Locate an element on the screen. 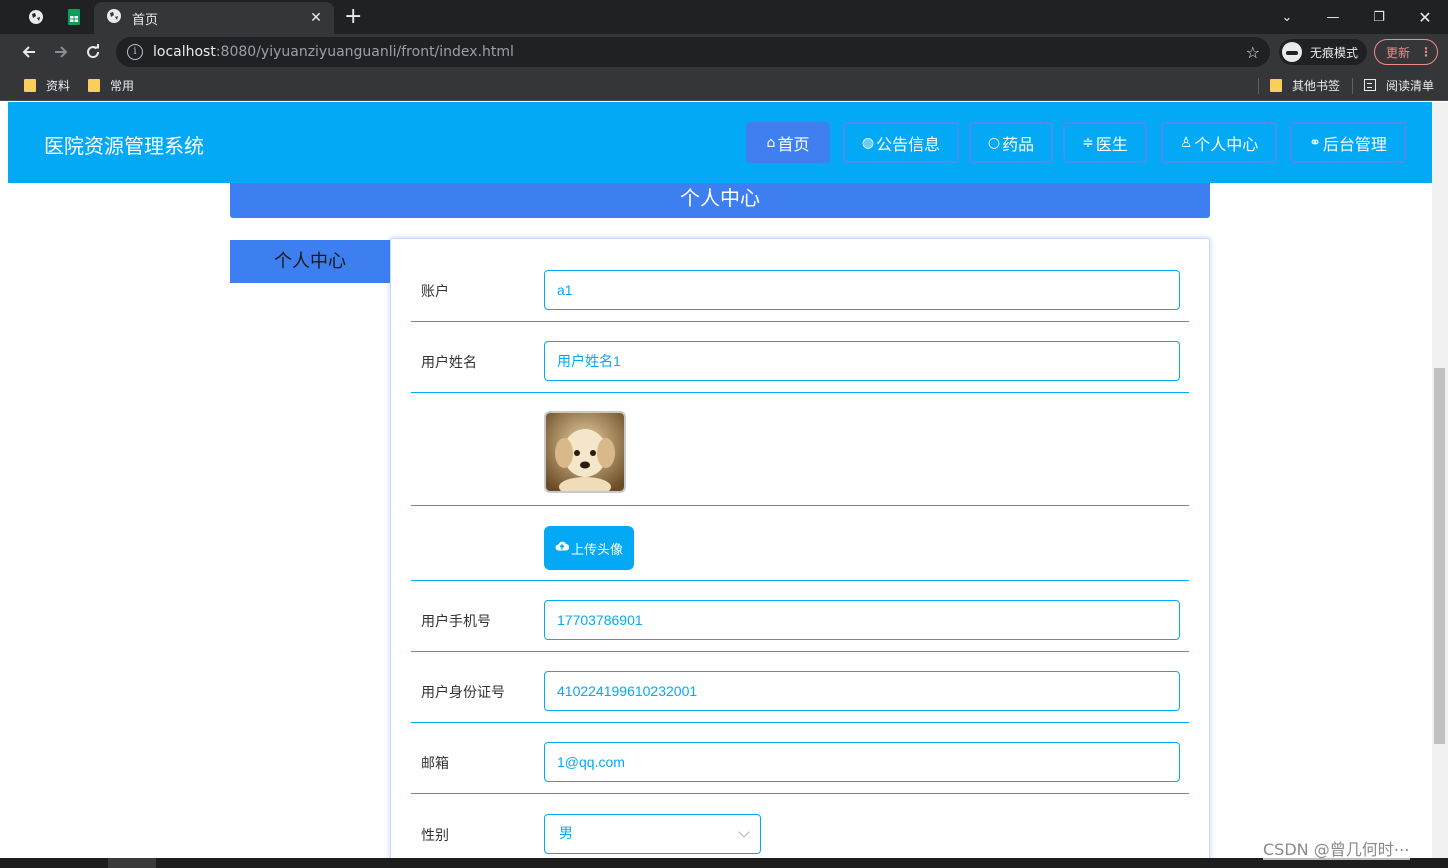  bookmark-label: 常用 is located at coordinates (122, 85).